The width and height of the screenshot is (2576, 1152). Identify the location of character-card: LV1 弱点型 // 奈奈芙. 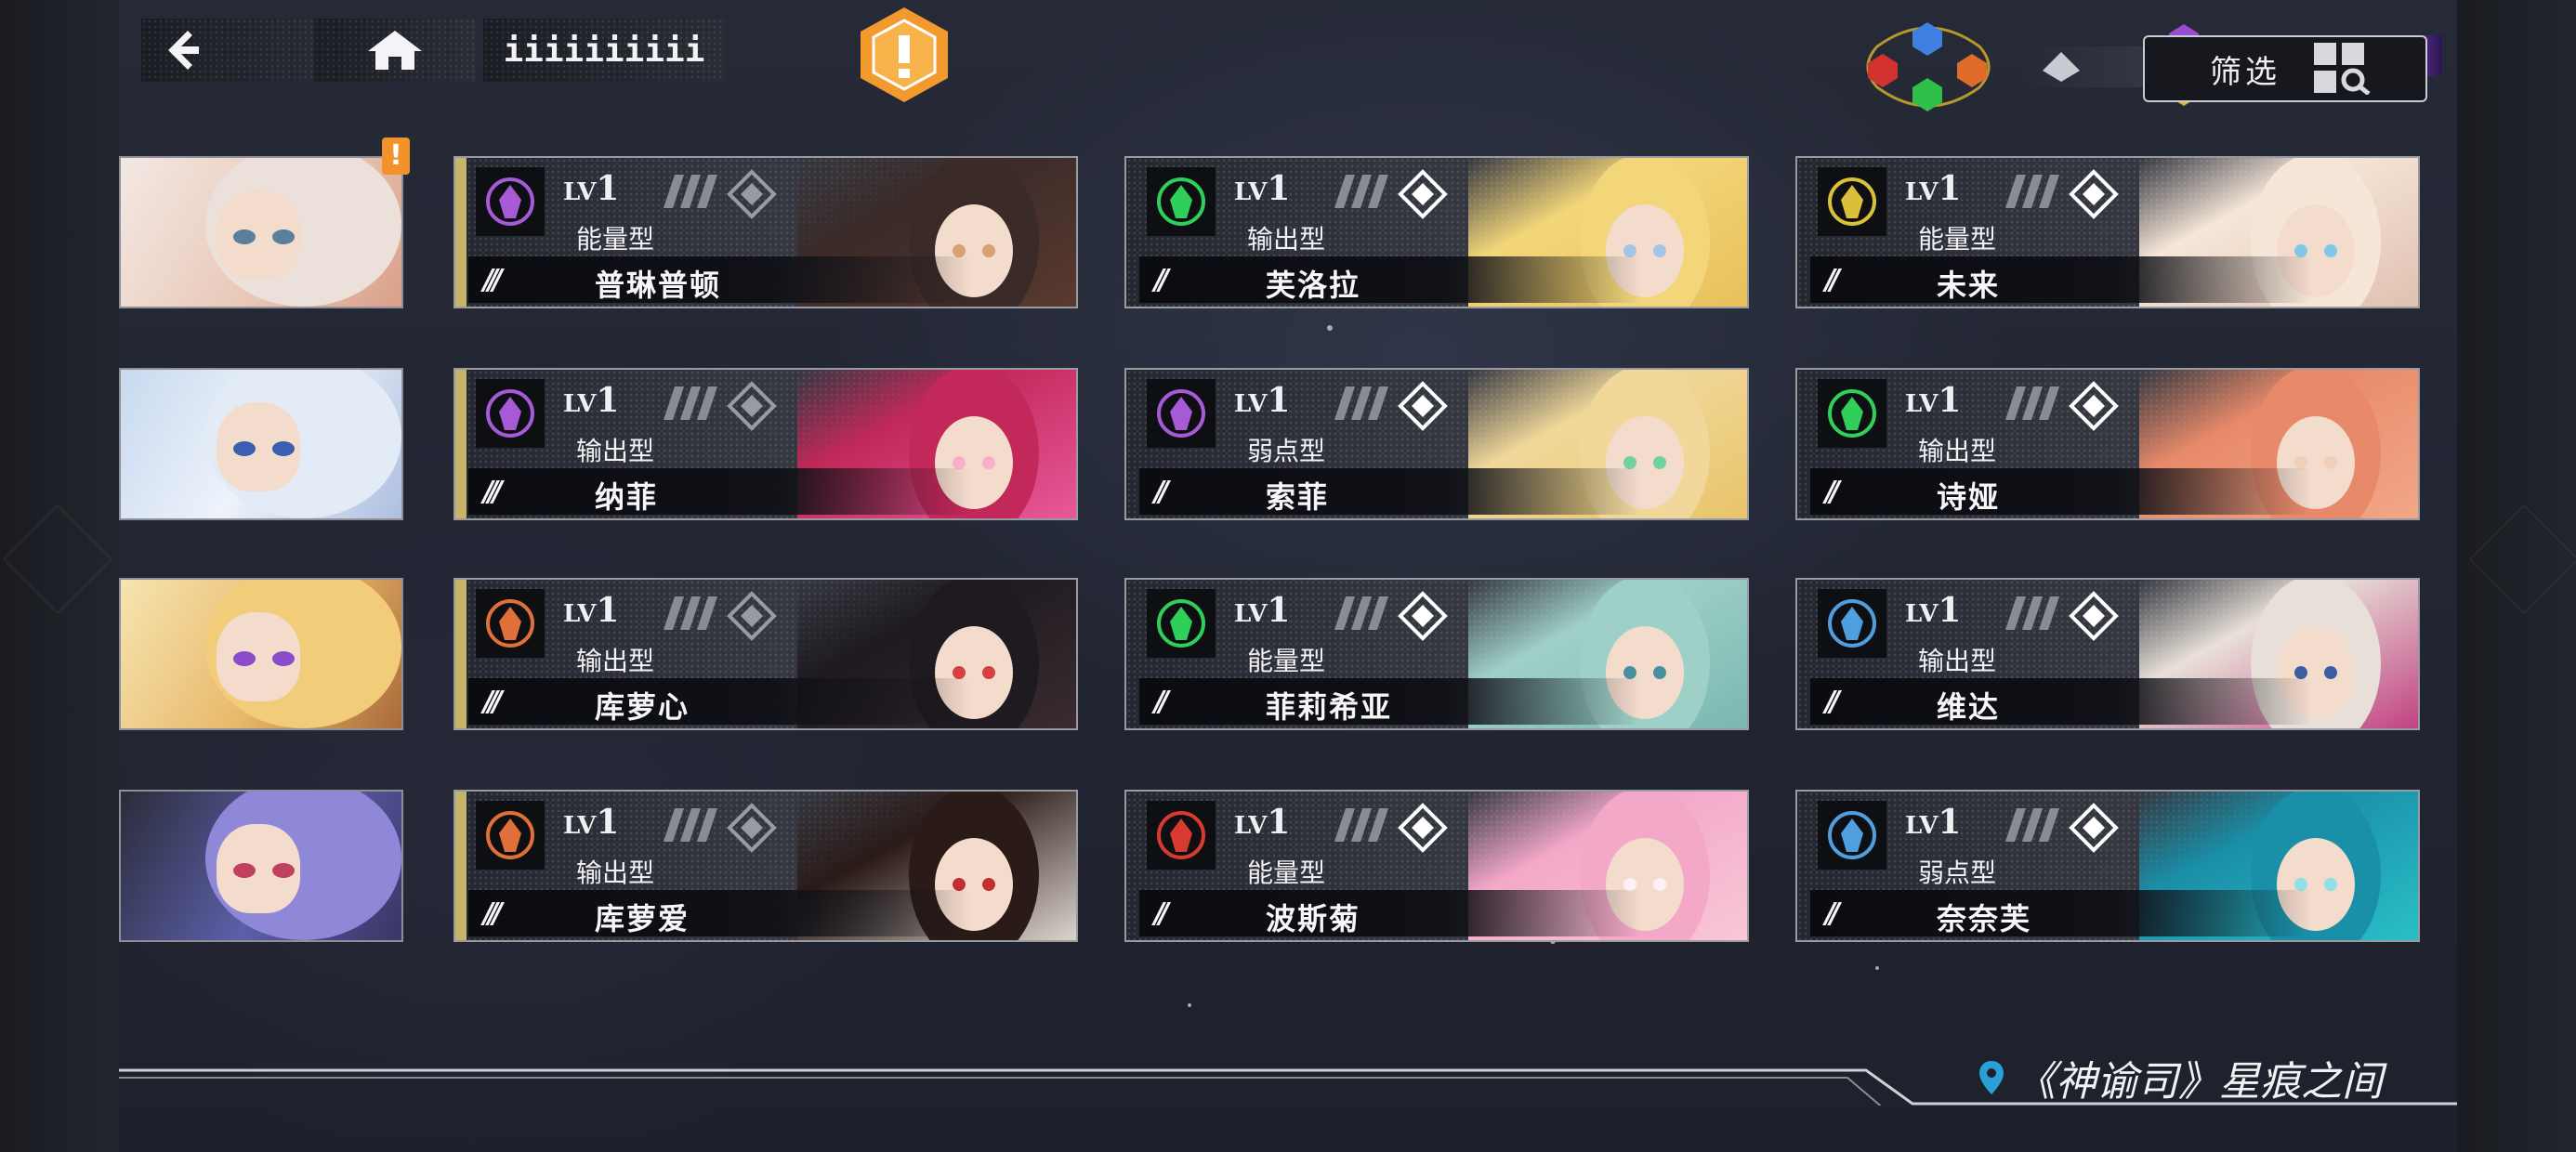
(2107, 866).